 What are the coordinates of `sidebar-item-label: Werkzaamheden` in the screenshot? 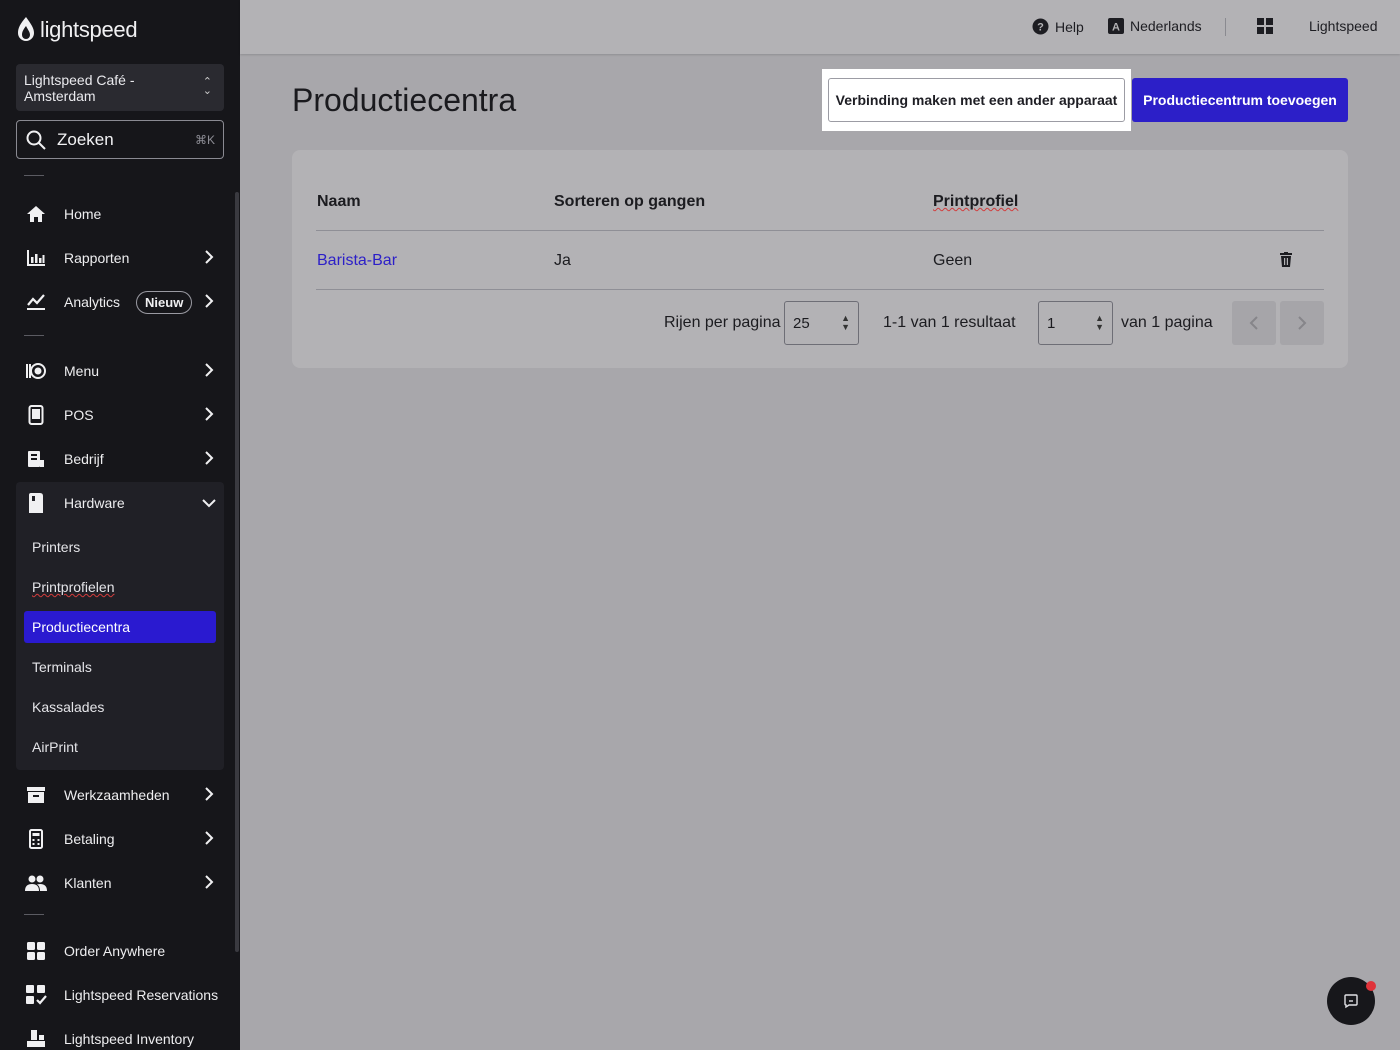 It's located at (117, 795).